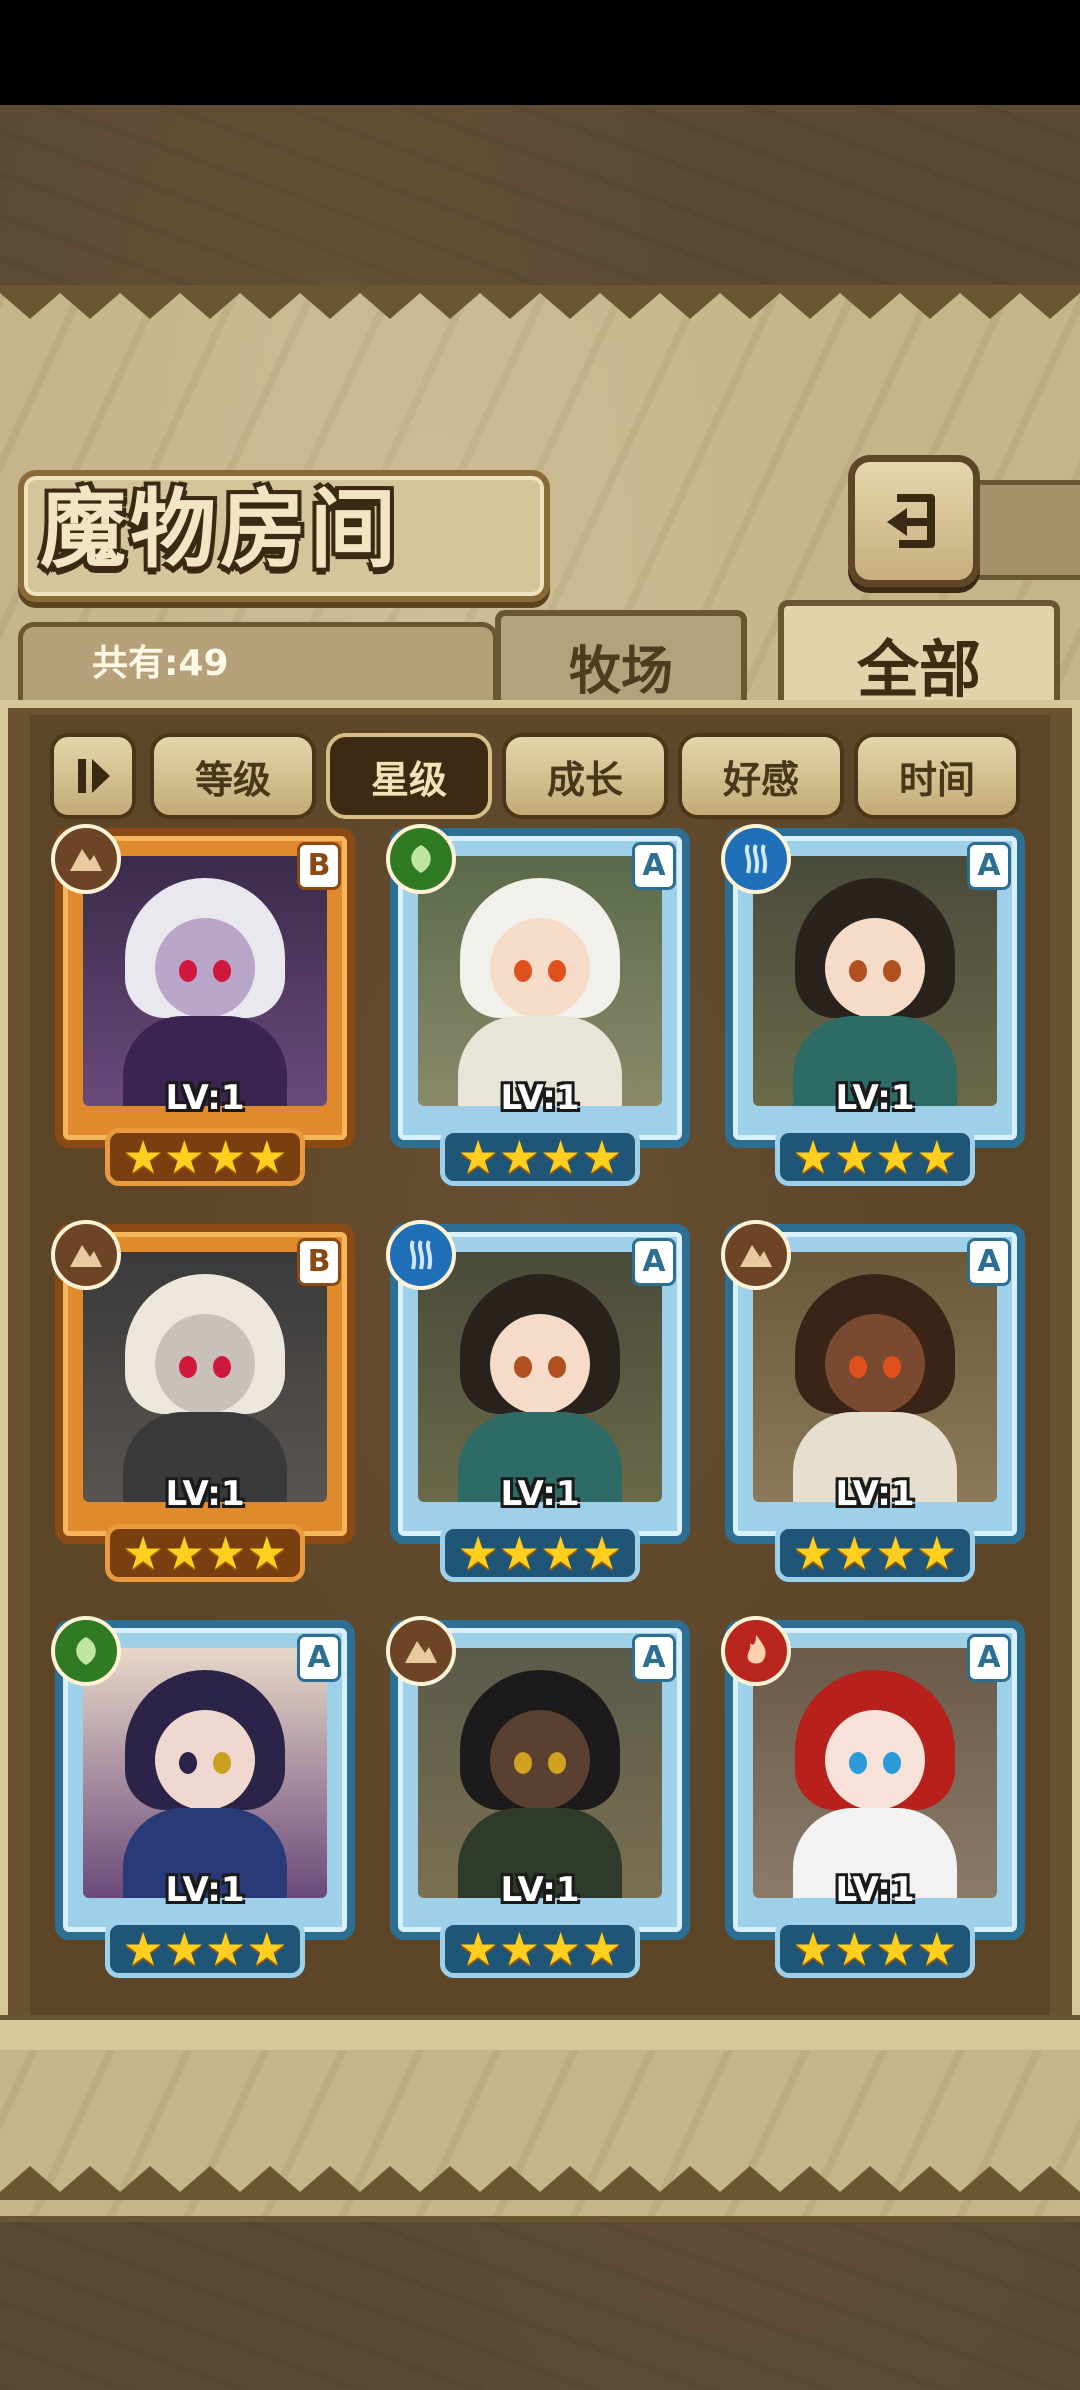  What do you see at coordinates (233, 776) in the screenshot?
I see `sort-level-button: 等级` at bounding box center [233, 776].